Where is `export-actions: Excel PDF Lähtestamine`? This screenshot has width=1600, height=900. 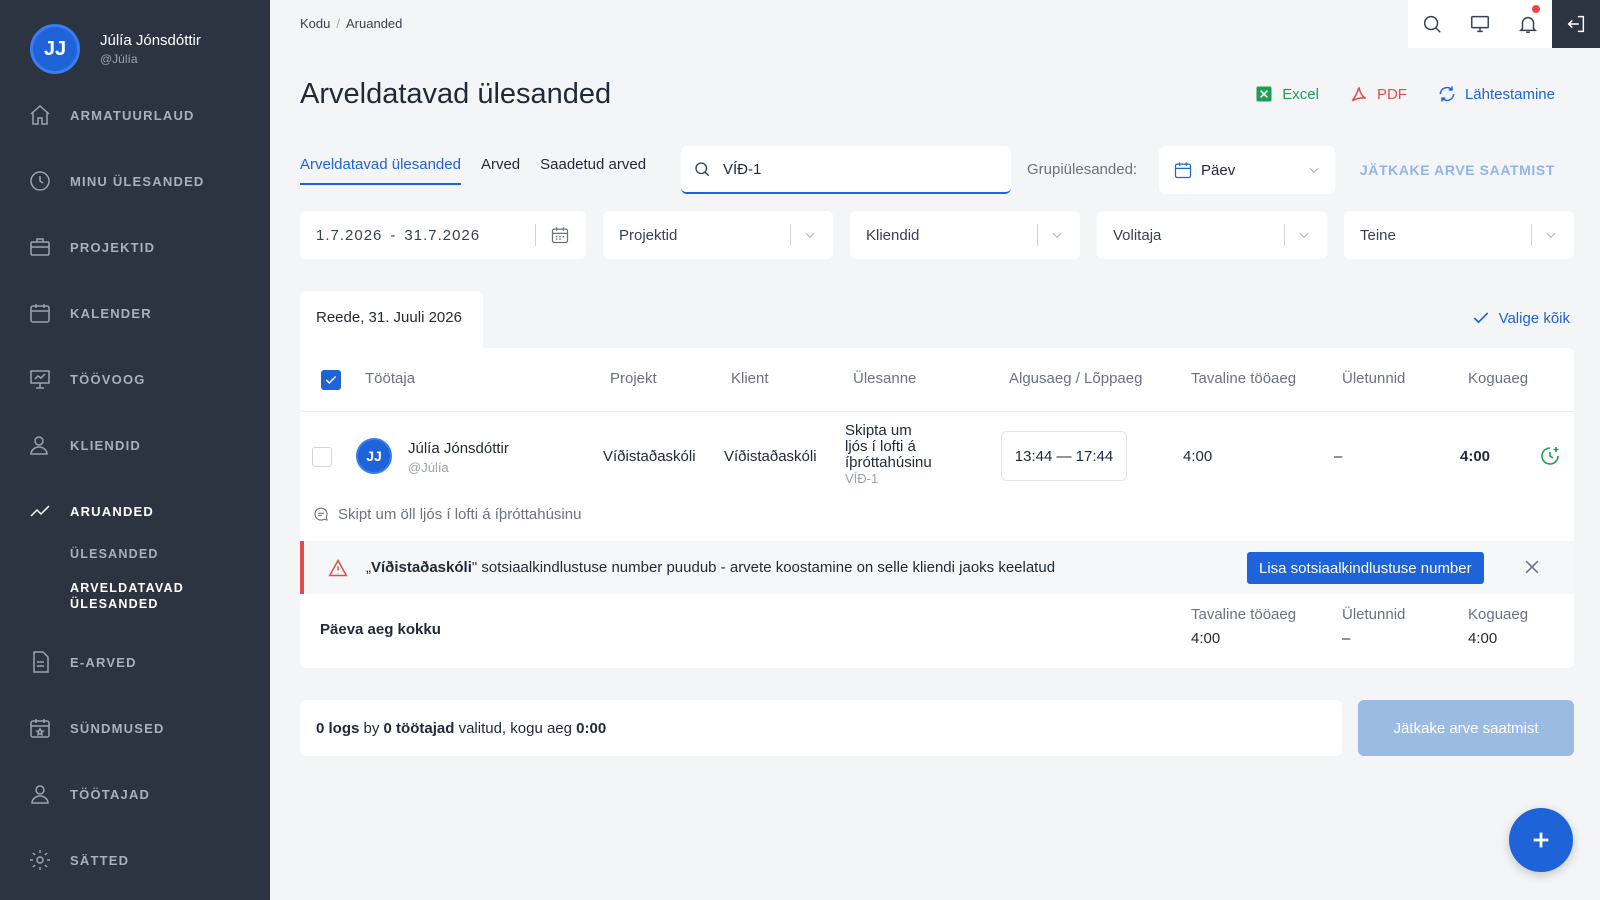 export-actions: Excel PDF Lähtestamine is located at coordinates (1404, 94).